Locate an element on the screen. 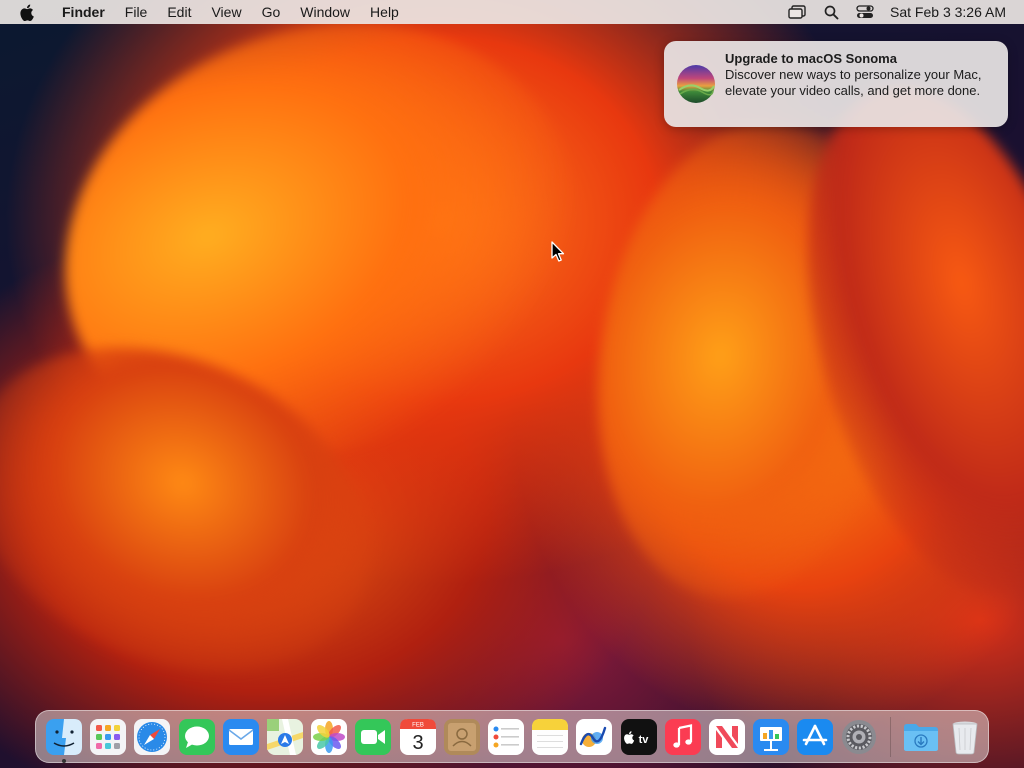 The image size is (1024, 768). mouse-cursor-icon is located at coordinates (558, 252).